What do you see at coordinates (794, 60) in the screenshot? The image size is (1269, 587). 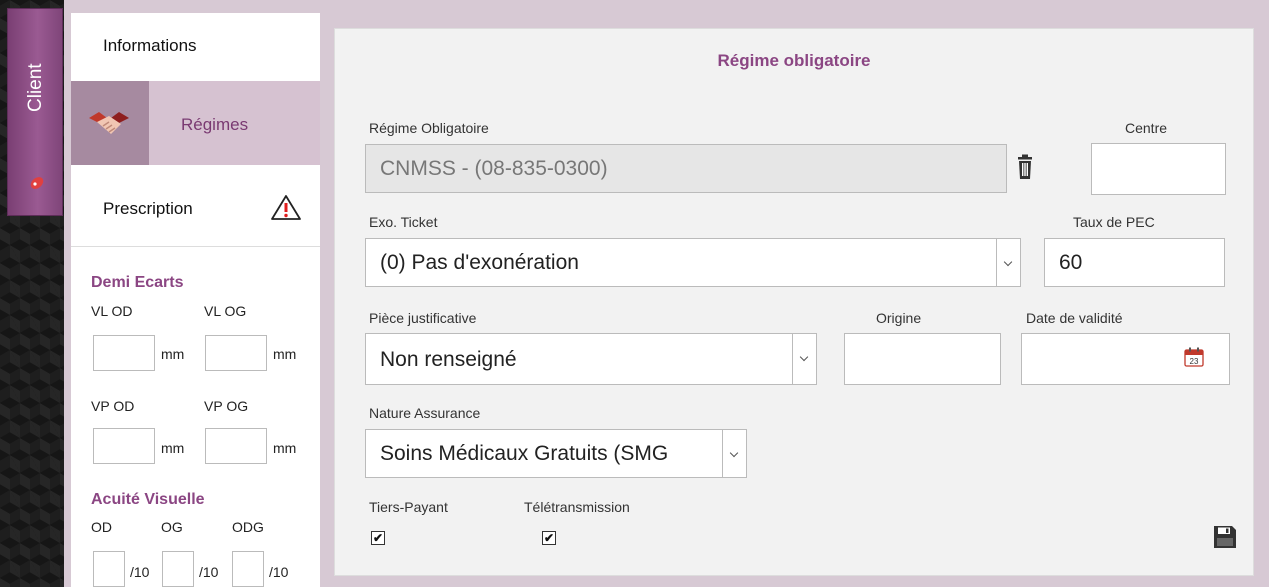 I see `panel-title: Régime obligatoire` at bounding box center [794, 60].